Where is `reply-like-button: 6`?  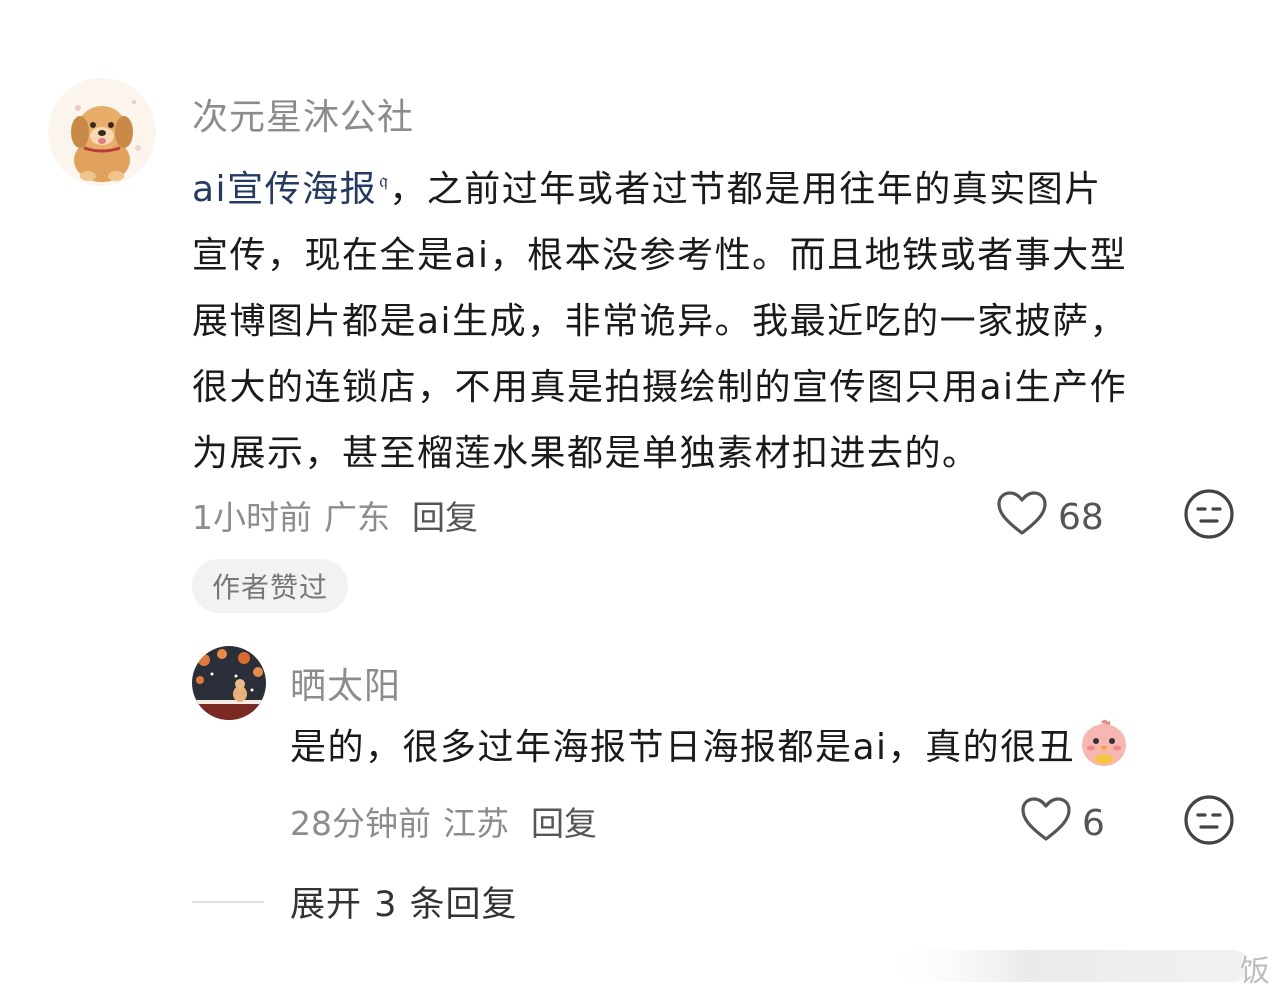
reply-like-button: 6 is located at coordinates (1062, 823).